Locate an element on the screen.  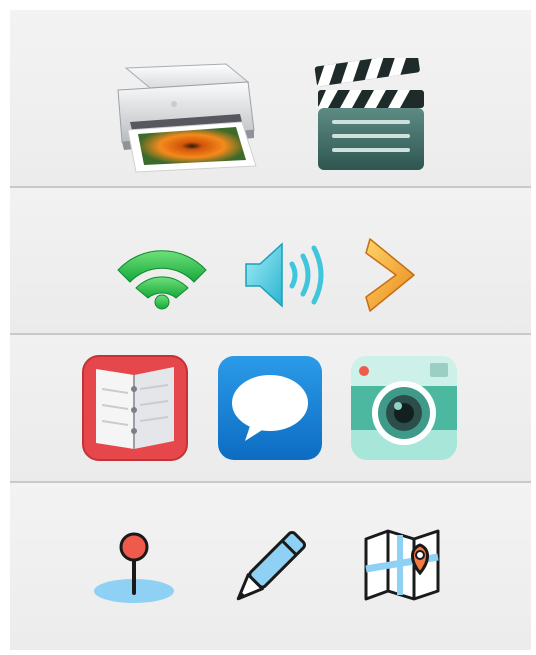
map-pin-icon is located at coordinates (134, 568).